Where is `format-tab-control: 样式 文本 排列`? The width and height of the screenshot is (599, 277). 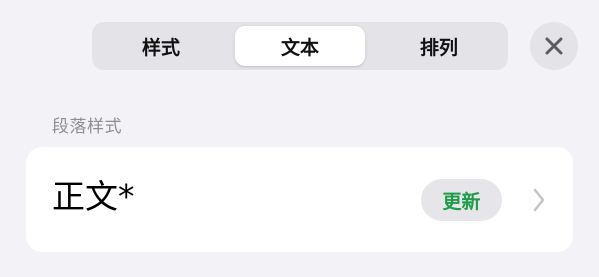
format-tab-control: 样式 文本 排列 is located at coordinates (300, 46).